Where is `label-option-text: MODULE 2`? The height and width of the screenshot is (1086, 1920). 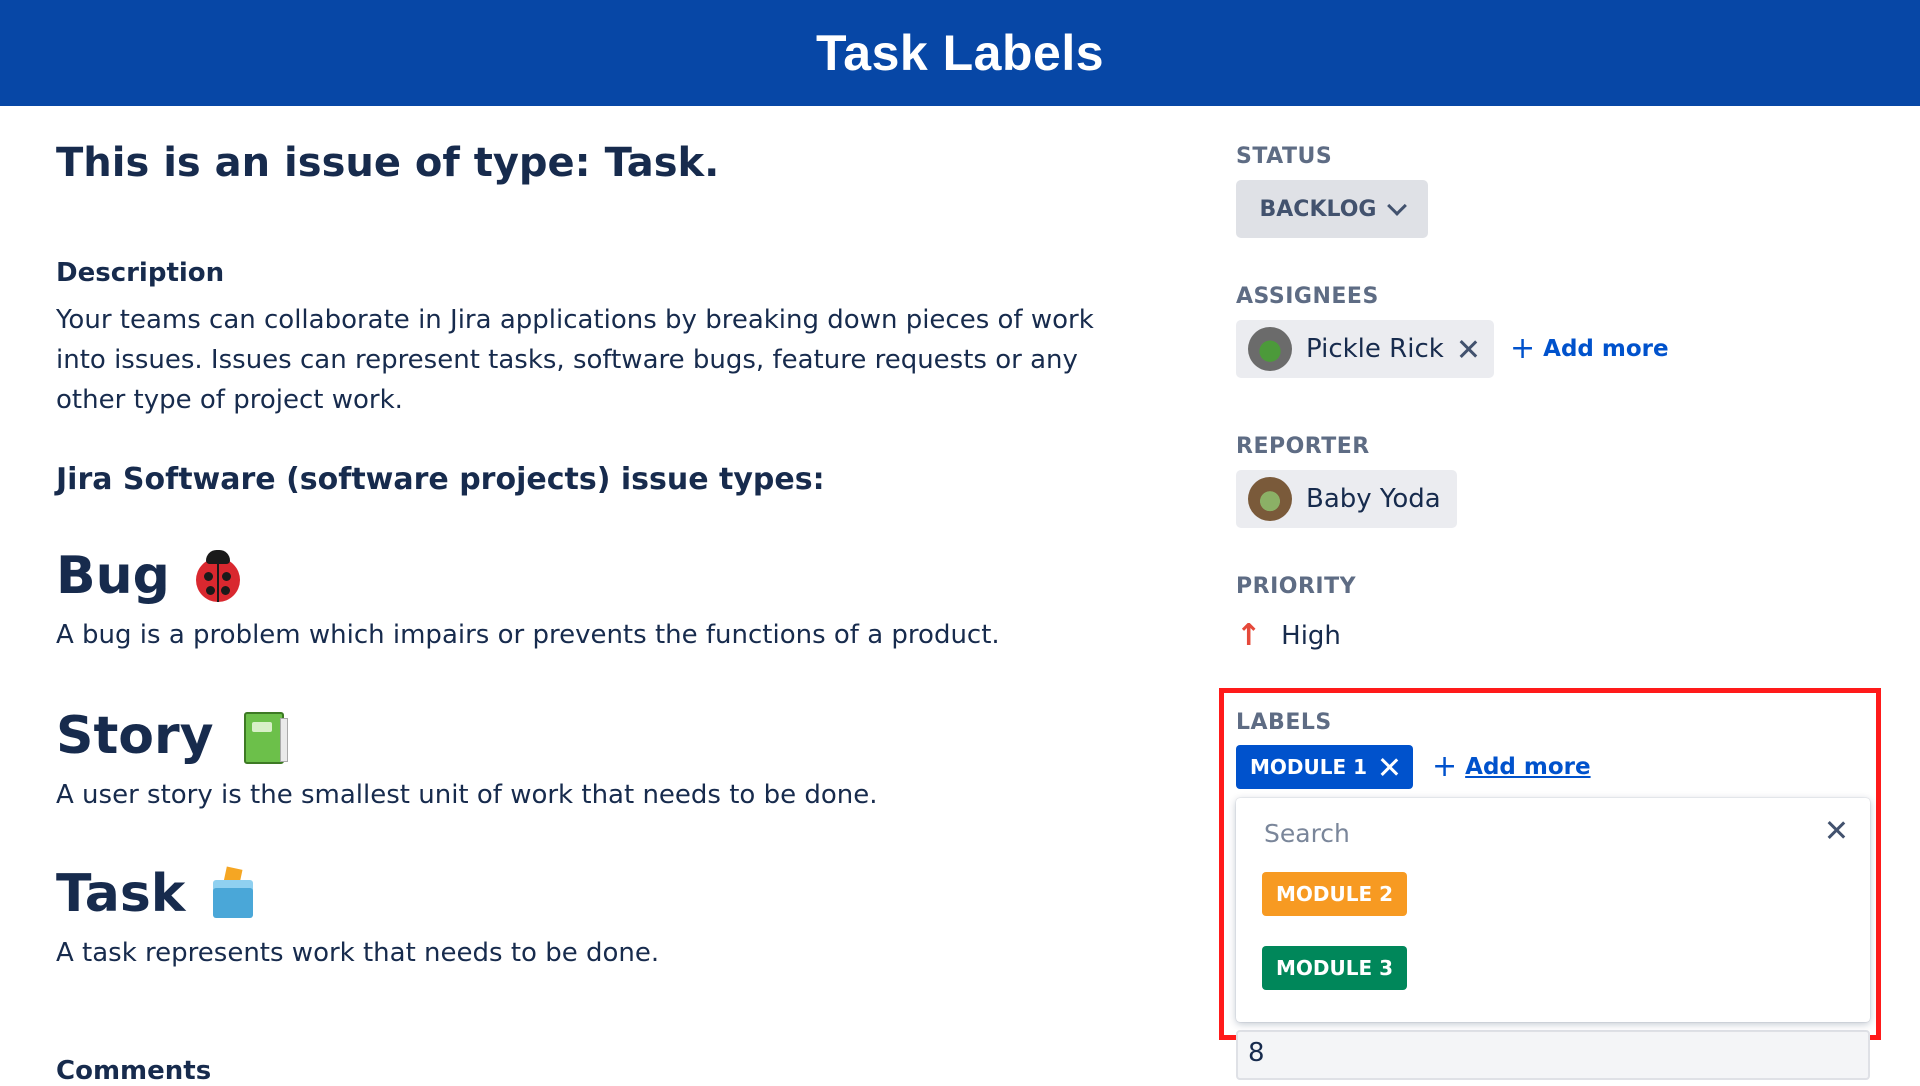
label-option-text: MODULE 2 is located at coordinates (1335, 894).